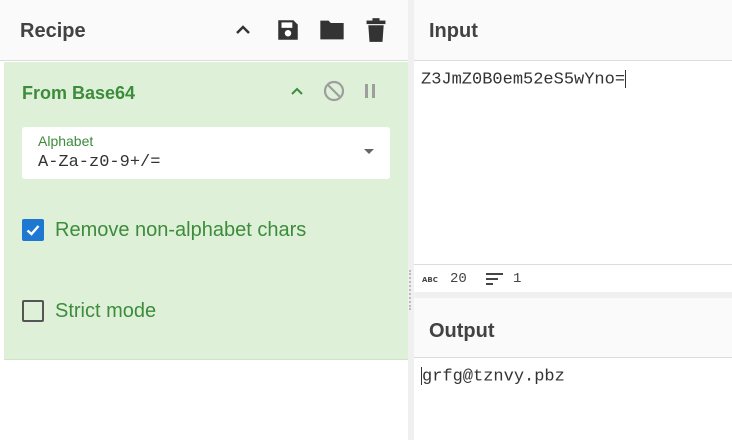  I want to click on trash-icon, so click(376, 30).